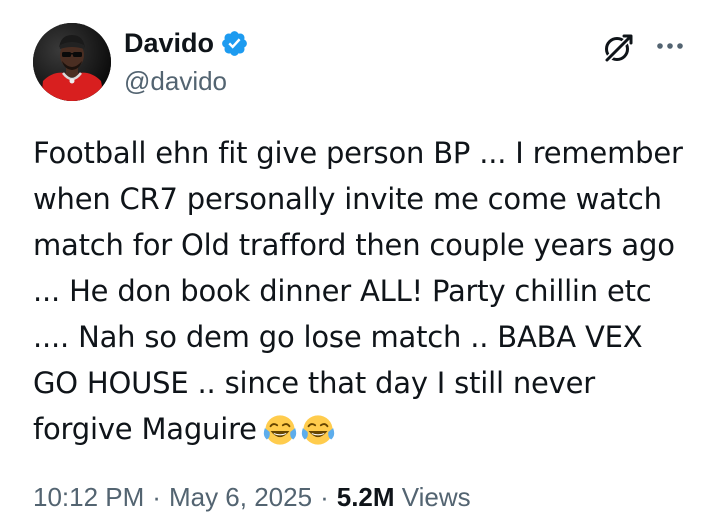 This screenshot has width=720, height=529. Describe the element at coordinates (347, 199) in the screenshot. I see `tweet-line: when CR7 personally invite me come watch` at that location.